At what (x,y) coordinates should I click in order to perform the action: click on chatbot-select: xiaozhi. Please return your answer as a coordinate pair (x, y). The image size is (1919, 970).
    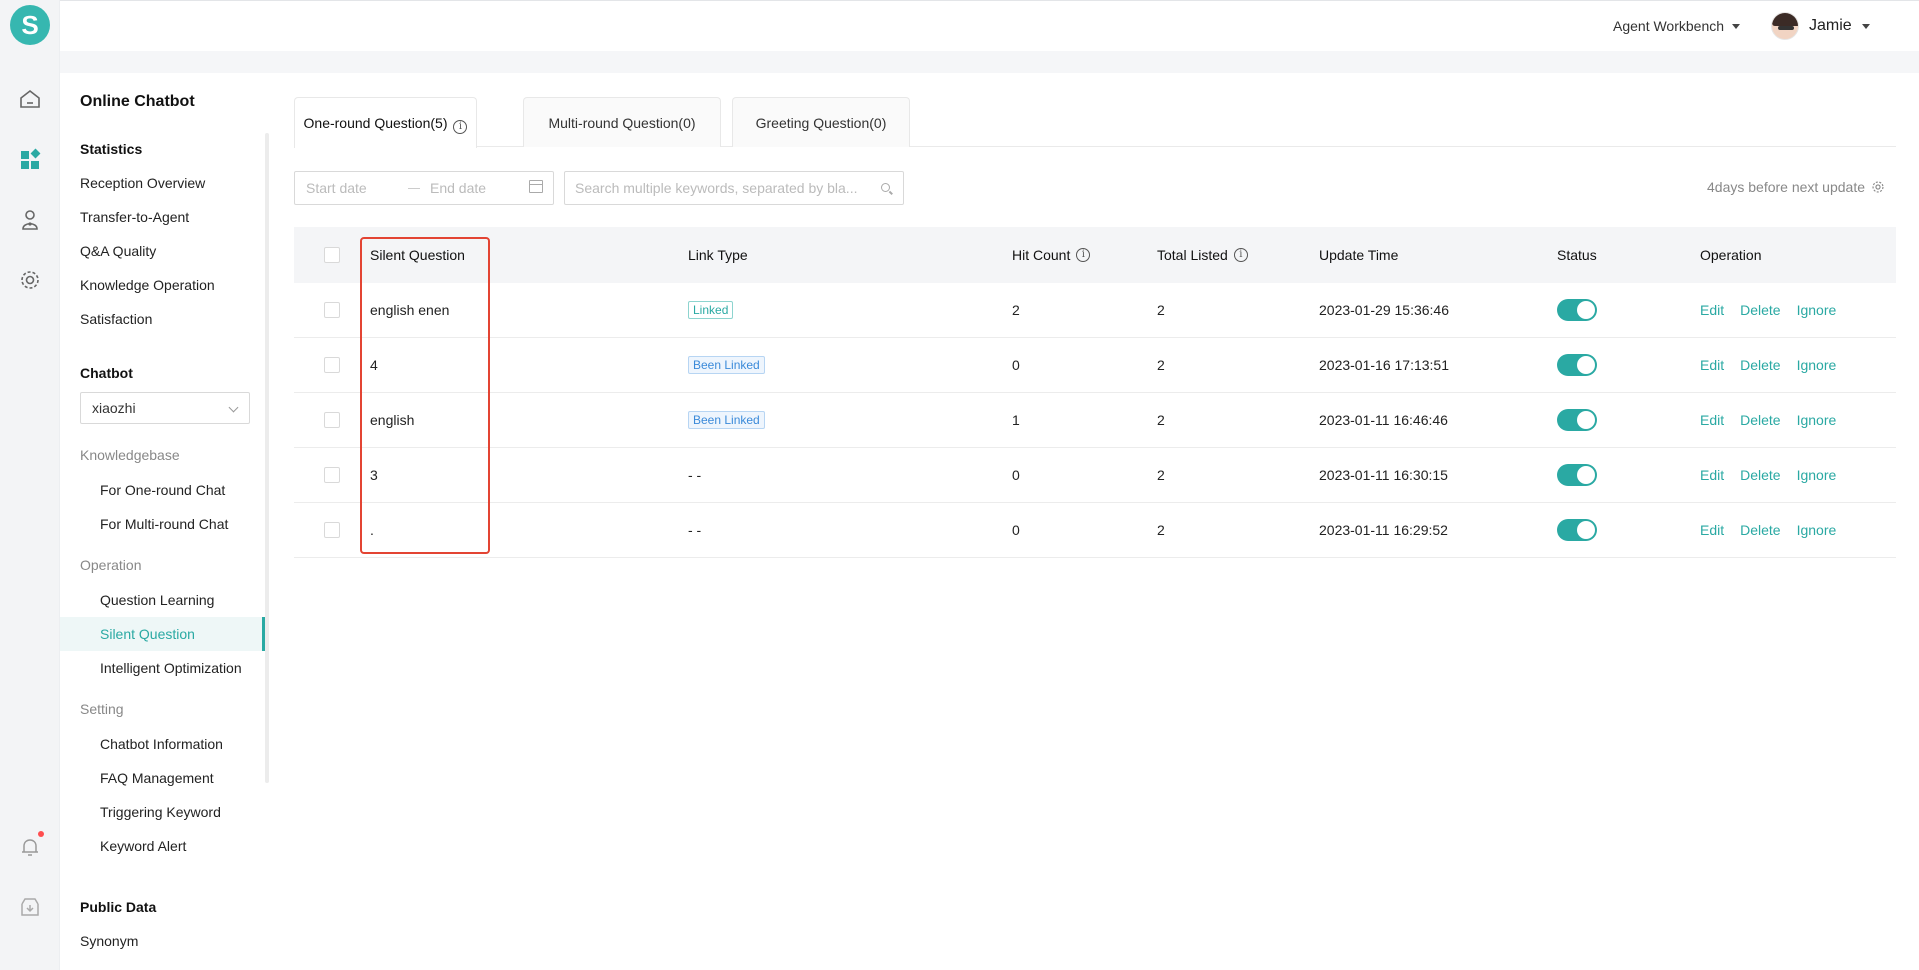
    Looking at the image, I should click on (165, 408).